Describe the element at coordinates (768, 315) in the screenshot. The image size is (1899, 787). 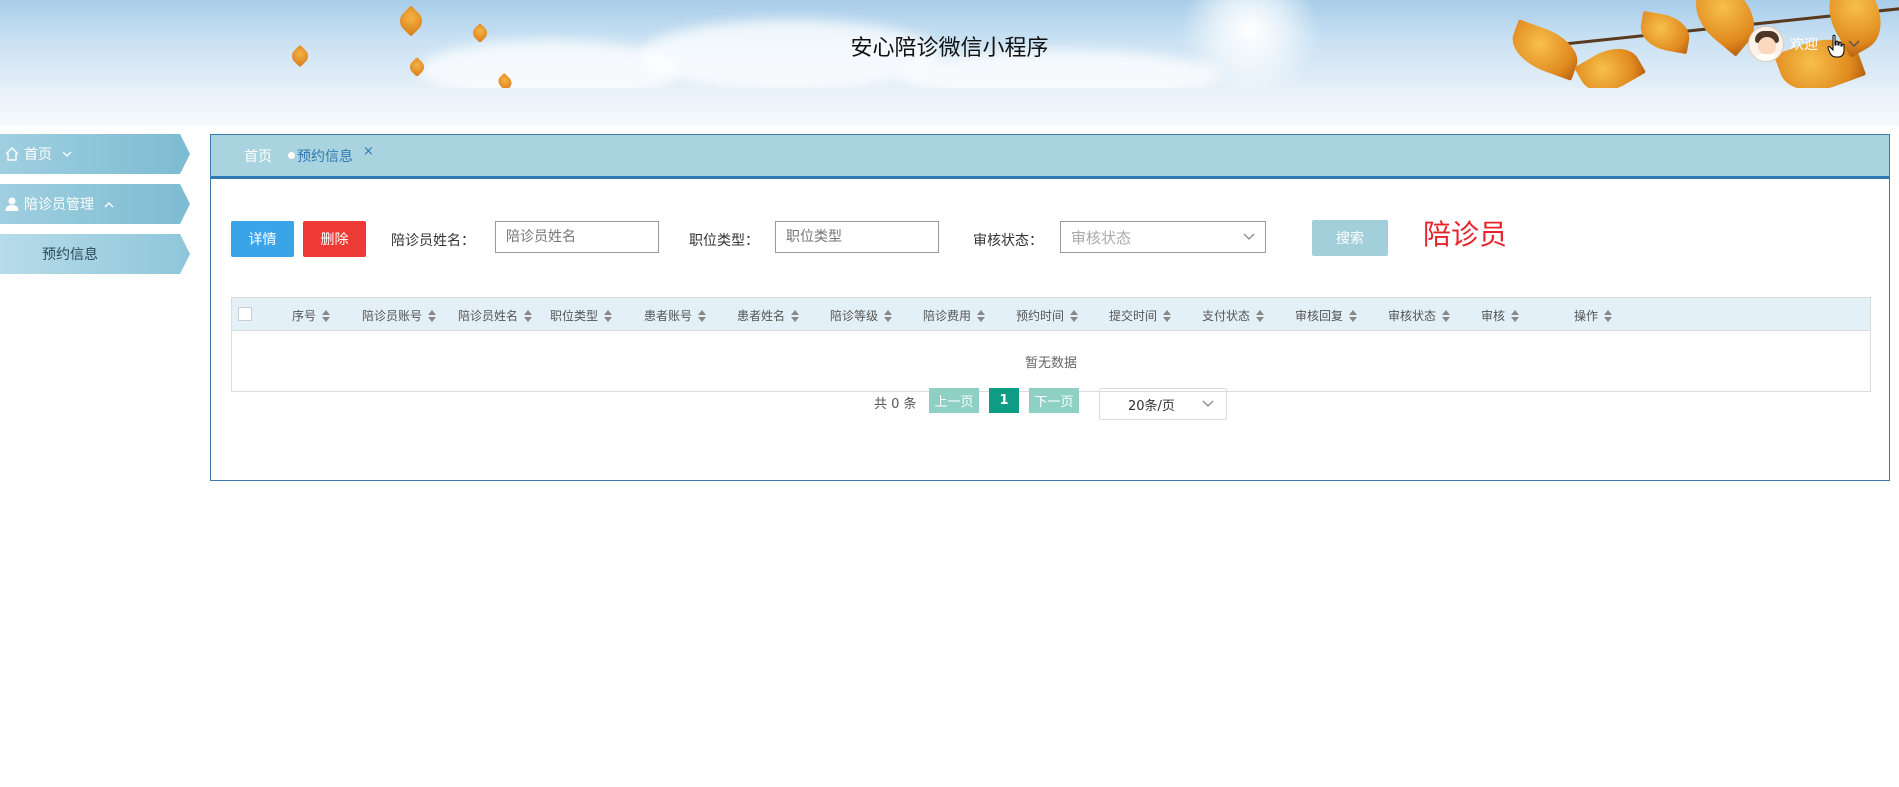
I see `column-header: 患者姓名` at that location.